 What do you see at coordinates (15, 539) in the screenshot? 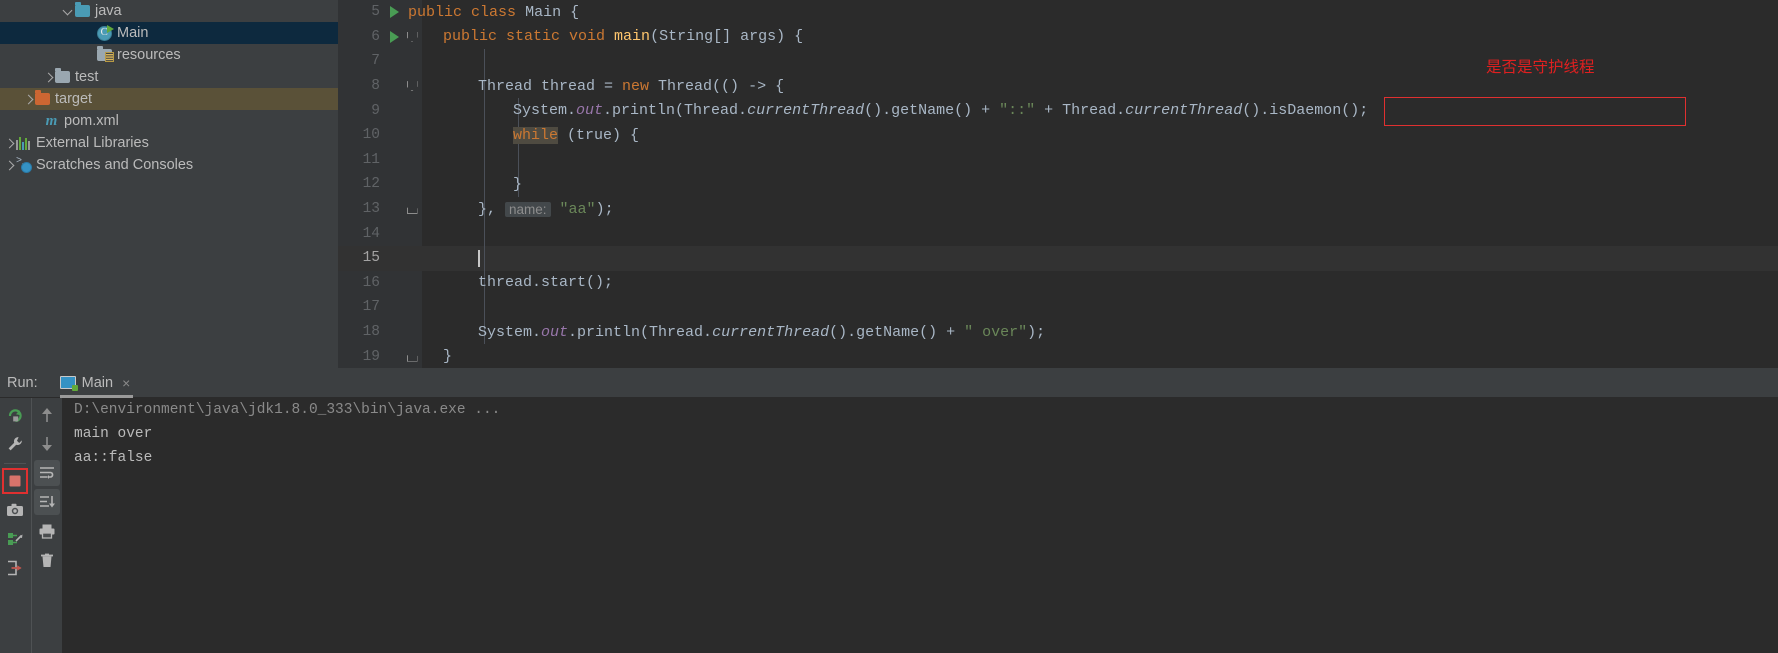
I see `thread-dump-icon` at bounding box center [15, 539].